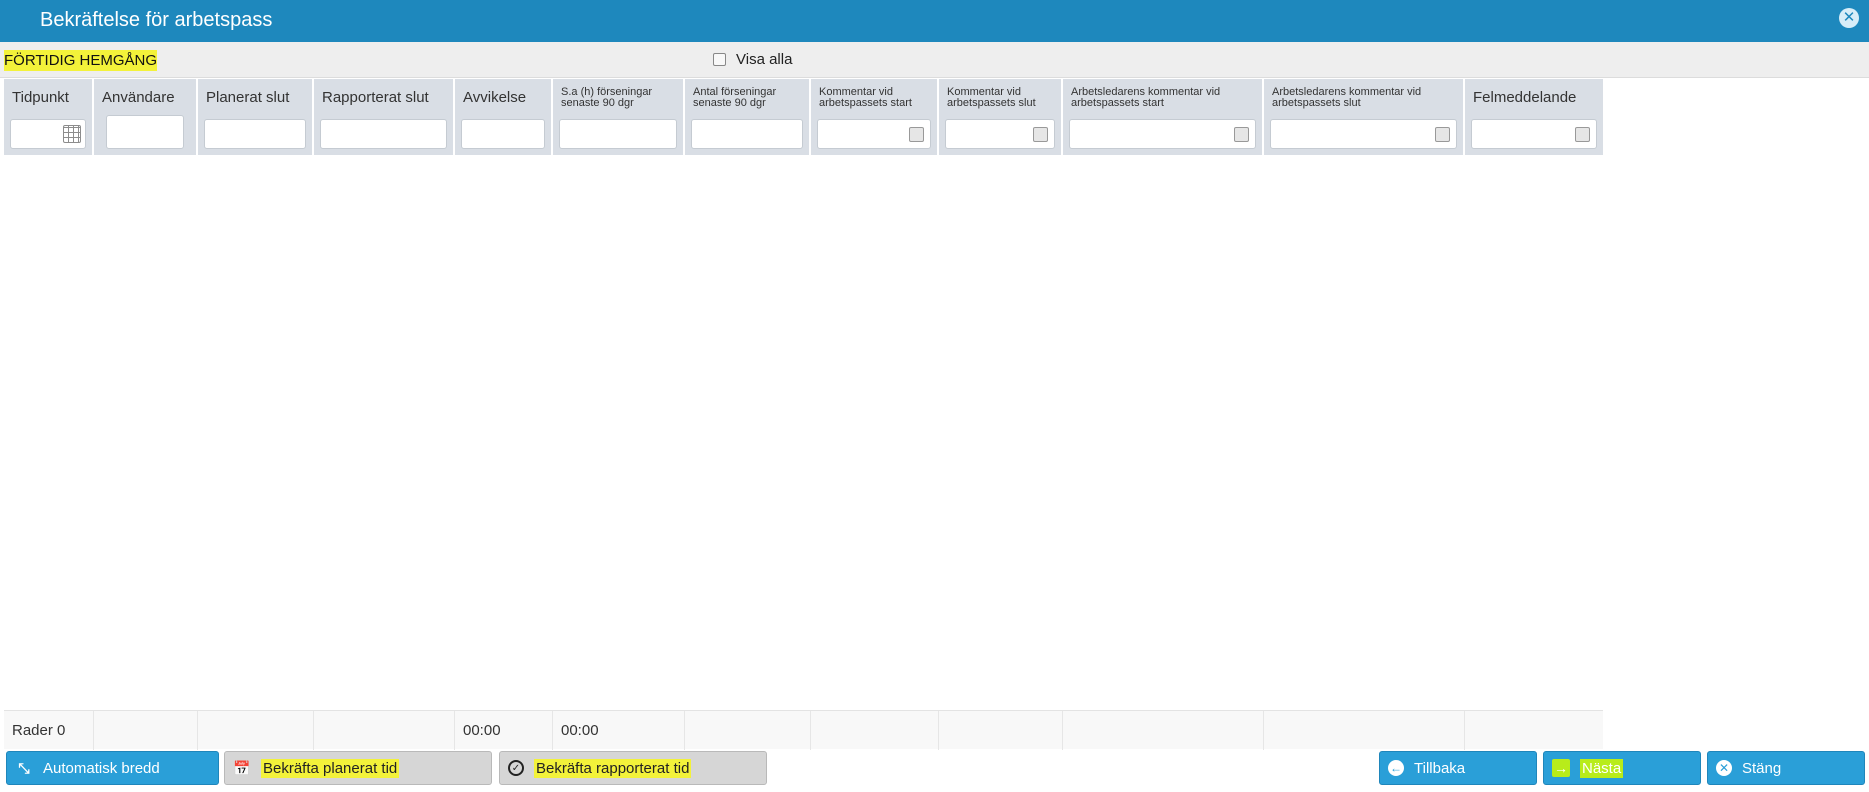 This screenshot has width=1869, height=792. I want to click on grid-footer: Rader 0 00:00 00:00, so click(803, 730).